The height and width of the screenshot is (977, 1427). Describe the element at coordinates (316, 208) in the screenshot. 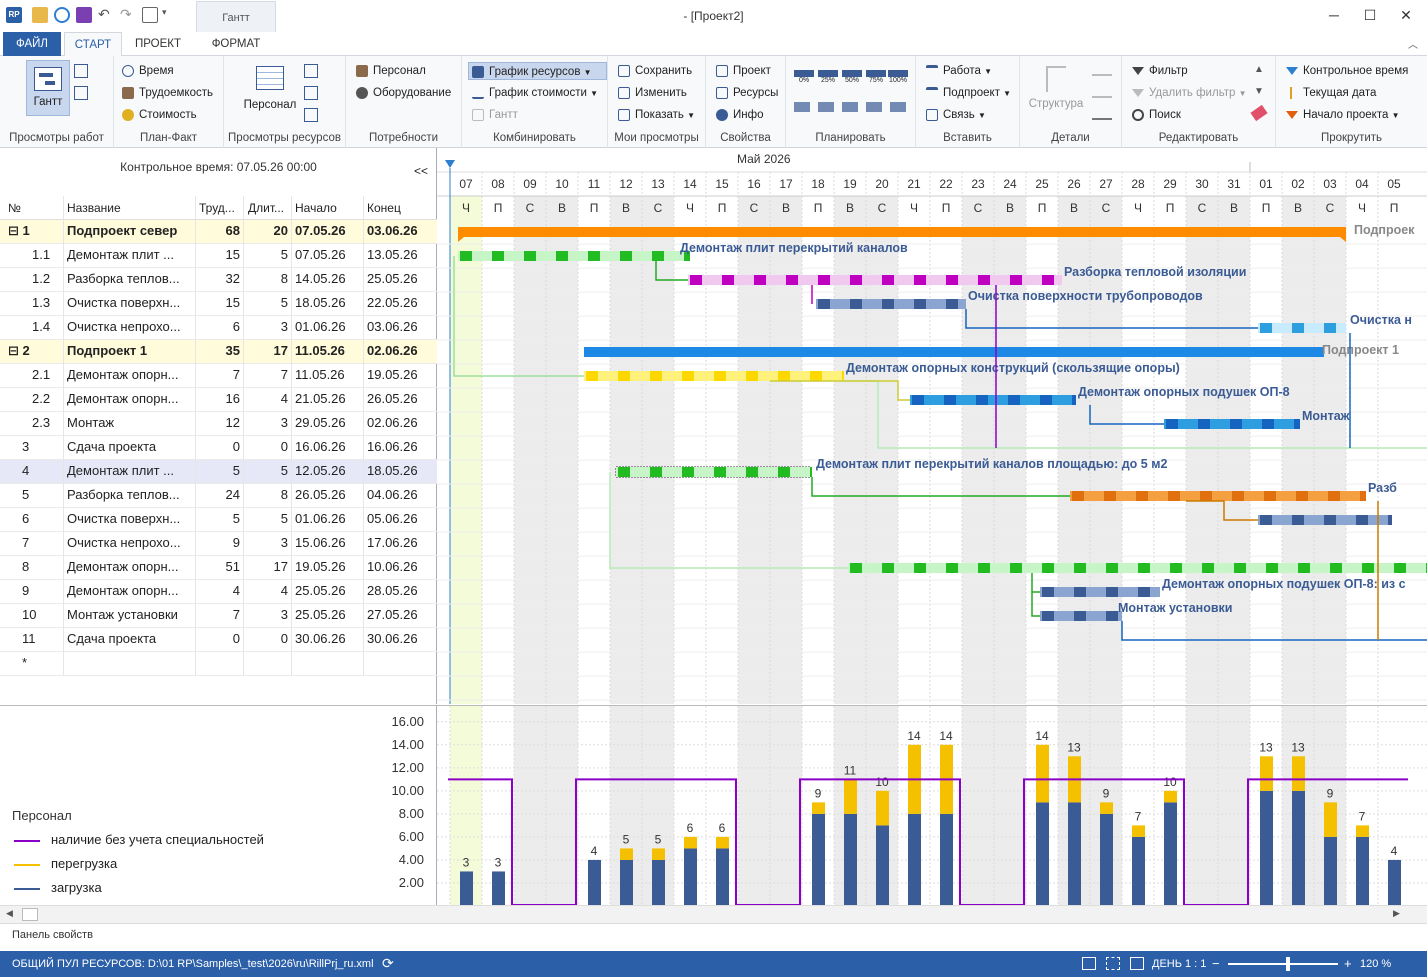

I see `col-start: Начало` at that location.